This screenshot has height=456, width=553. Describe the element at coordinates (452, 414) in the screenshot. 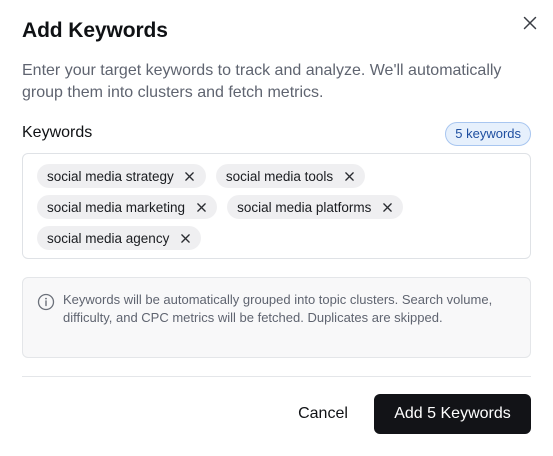

I see `add-keywords-button: Add 5 Keywords` at that location.